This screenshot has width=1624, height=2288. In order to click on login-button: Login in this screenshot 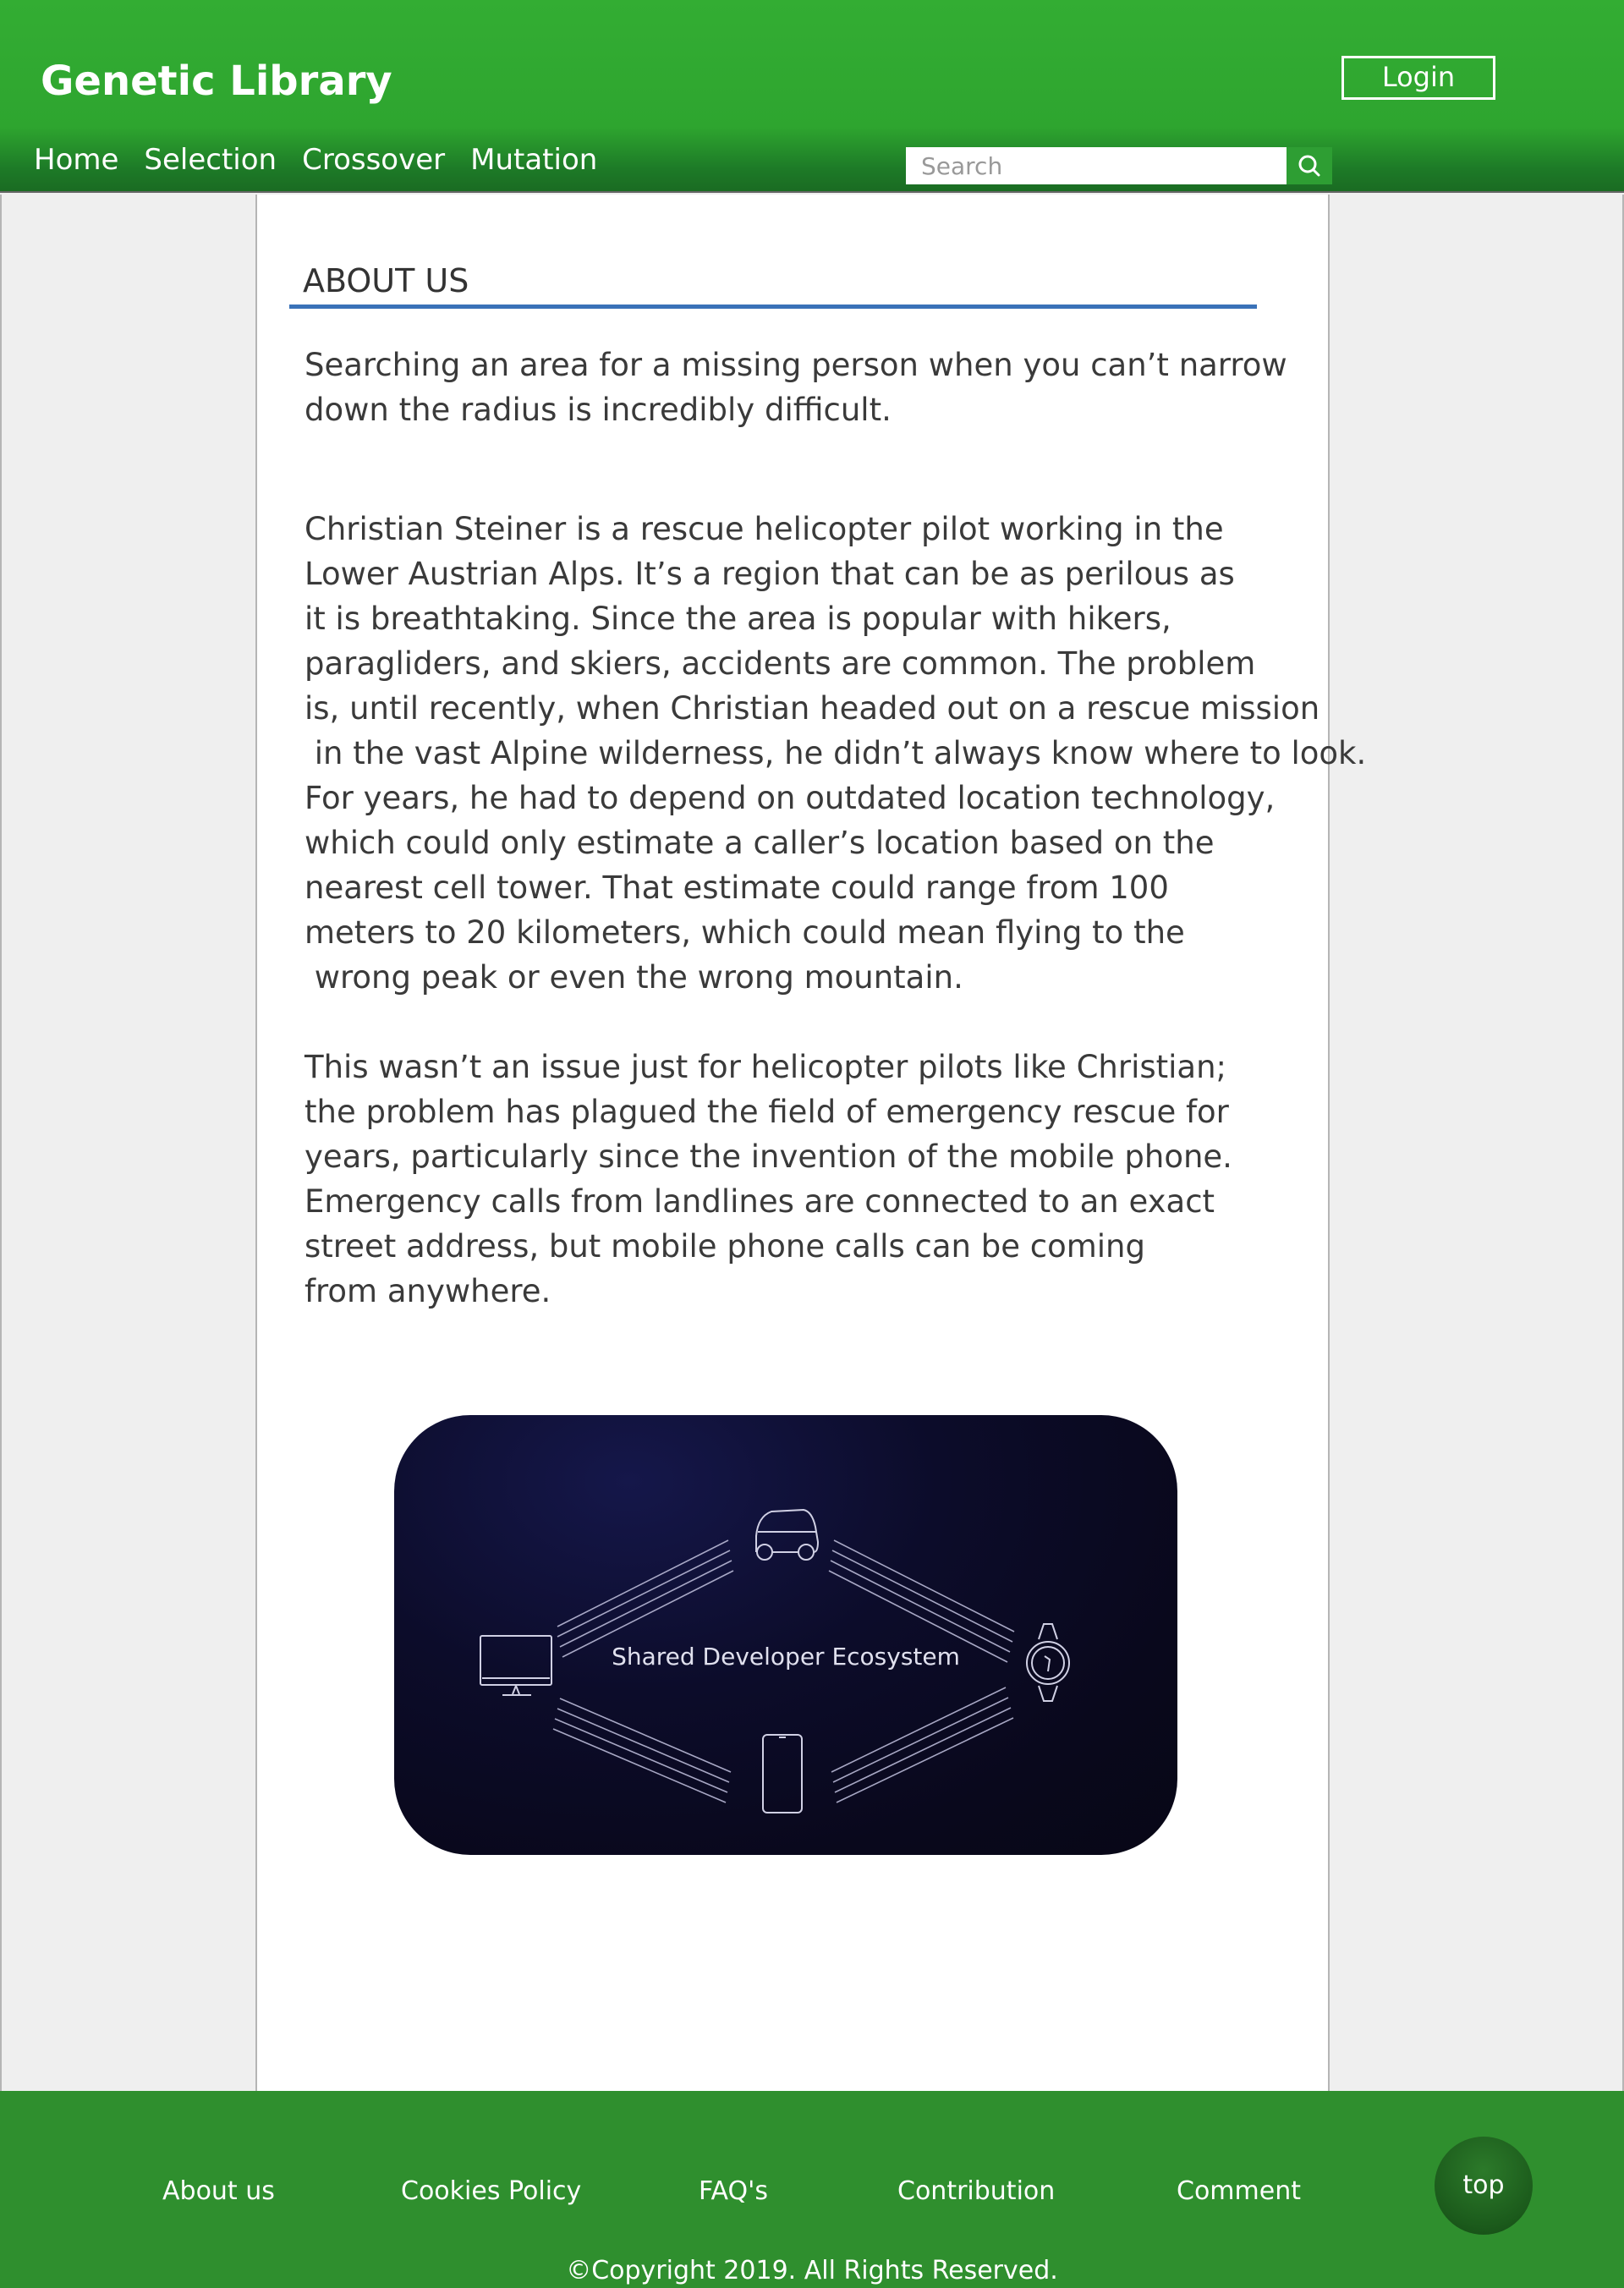, I will do `click(1418, 78)`.